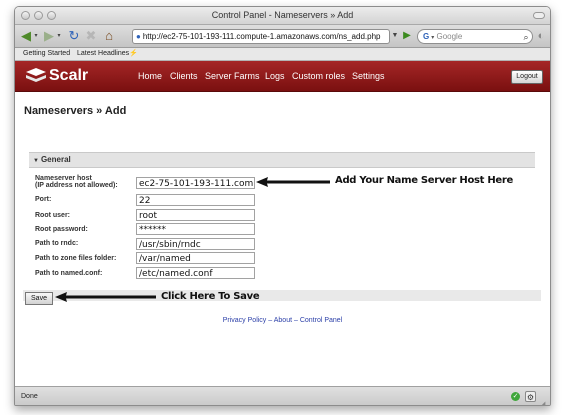 The height and width of the screenshot is (415, 563). I want to click on home-icon: ⌂, so click(109, 36).